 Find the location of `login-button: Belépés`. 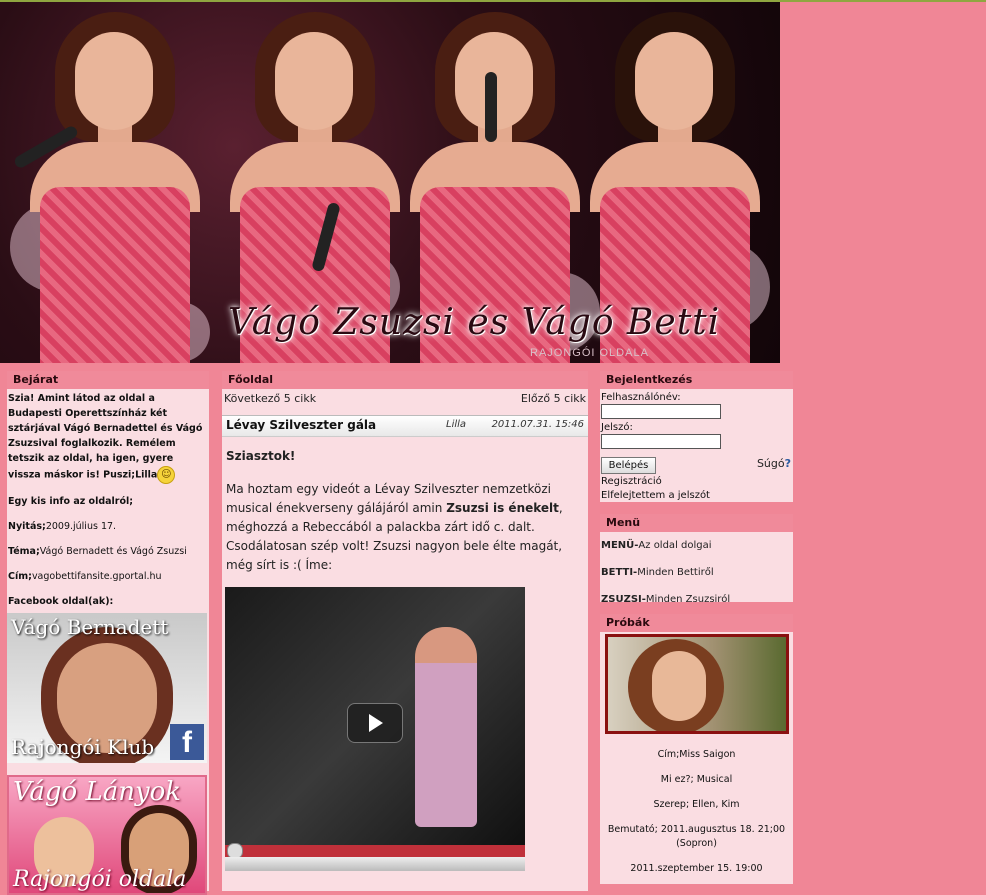

login-button: Belépés is located at coordinates (628, 465).